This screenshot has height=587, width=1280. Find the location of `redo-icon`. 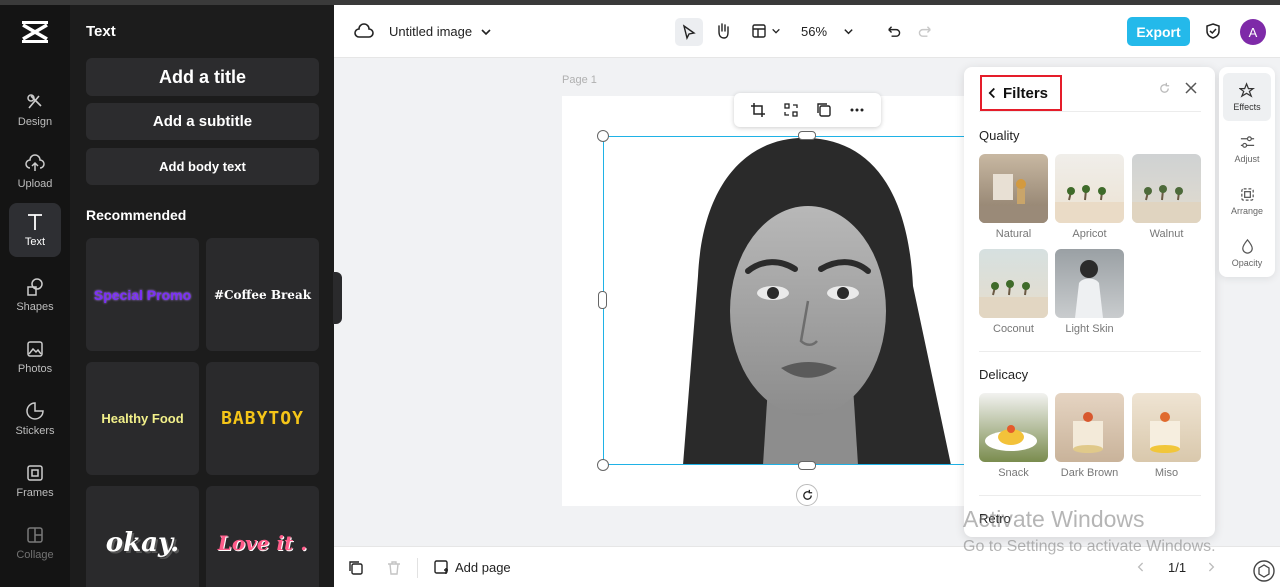

redo-icon is located at coordinates (924, 31).